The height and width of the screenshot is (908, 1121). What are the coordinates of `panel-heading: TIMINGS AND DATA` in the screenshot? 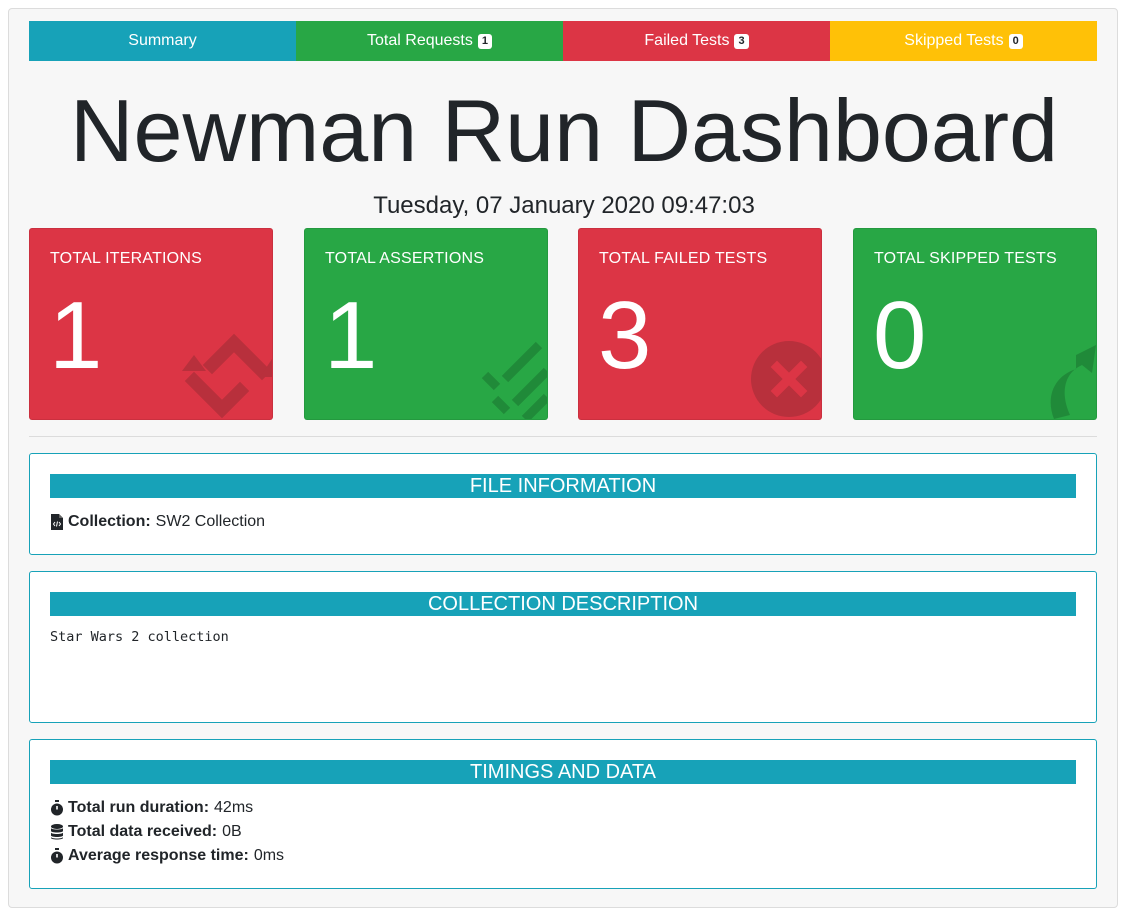 It's located at (563, 772).